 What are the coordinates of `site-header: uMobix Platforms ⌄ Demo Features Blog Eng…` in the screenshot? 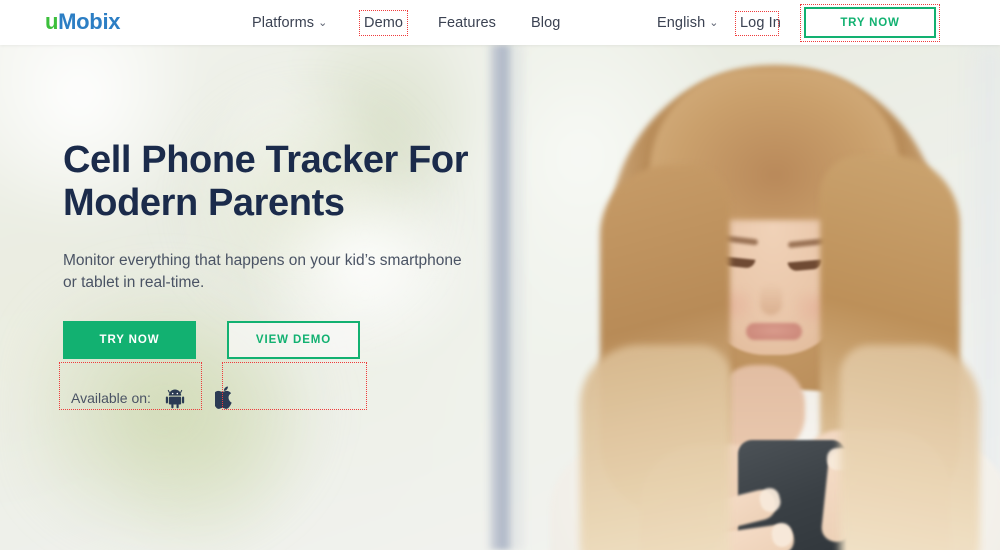 It's located at (500, 22).